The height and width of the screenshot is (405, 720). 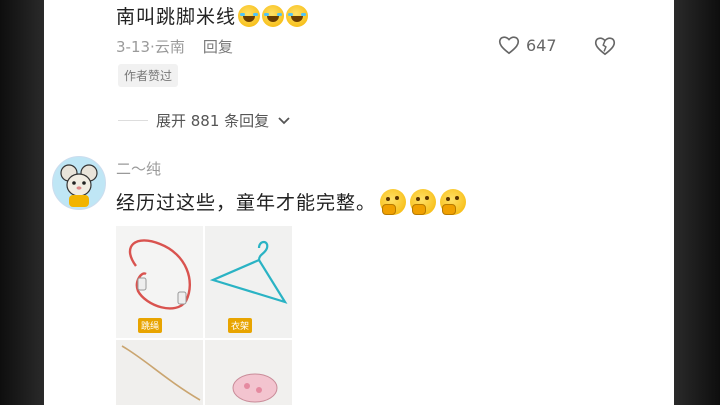 I want to click on mouse-avatar-icon, so click(x=79, y=185).